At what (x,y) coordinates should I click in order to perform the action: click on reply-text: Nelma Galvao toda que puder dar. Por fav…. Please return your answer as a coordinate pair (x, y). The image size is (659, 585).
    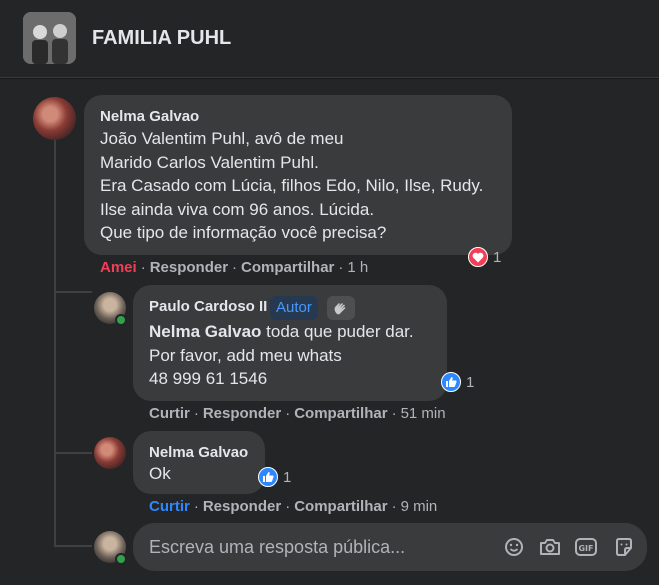
    Looking at the image, I should click on (281, 355).